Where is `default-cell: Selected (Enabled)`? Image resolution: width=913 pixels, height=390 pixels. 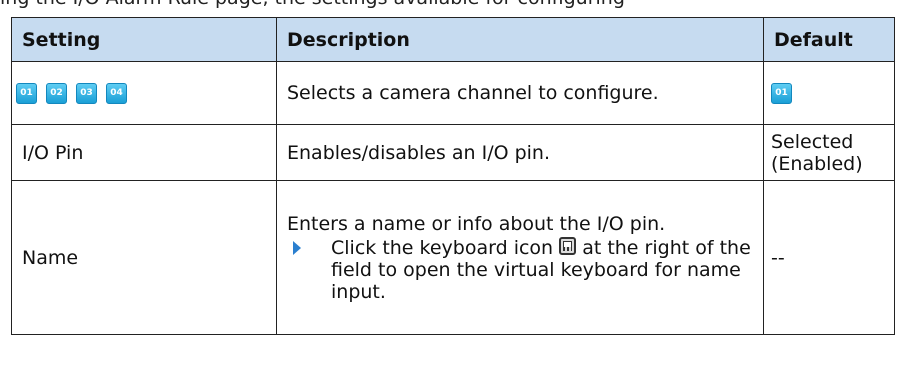 default-cell: Selected (Enabled) is located at coordinates (829, 152).